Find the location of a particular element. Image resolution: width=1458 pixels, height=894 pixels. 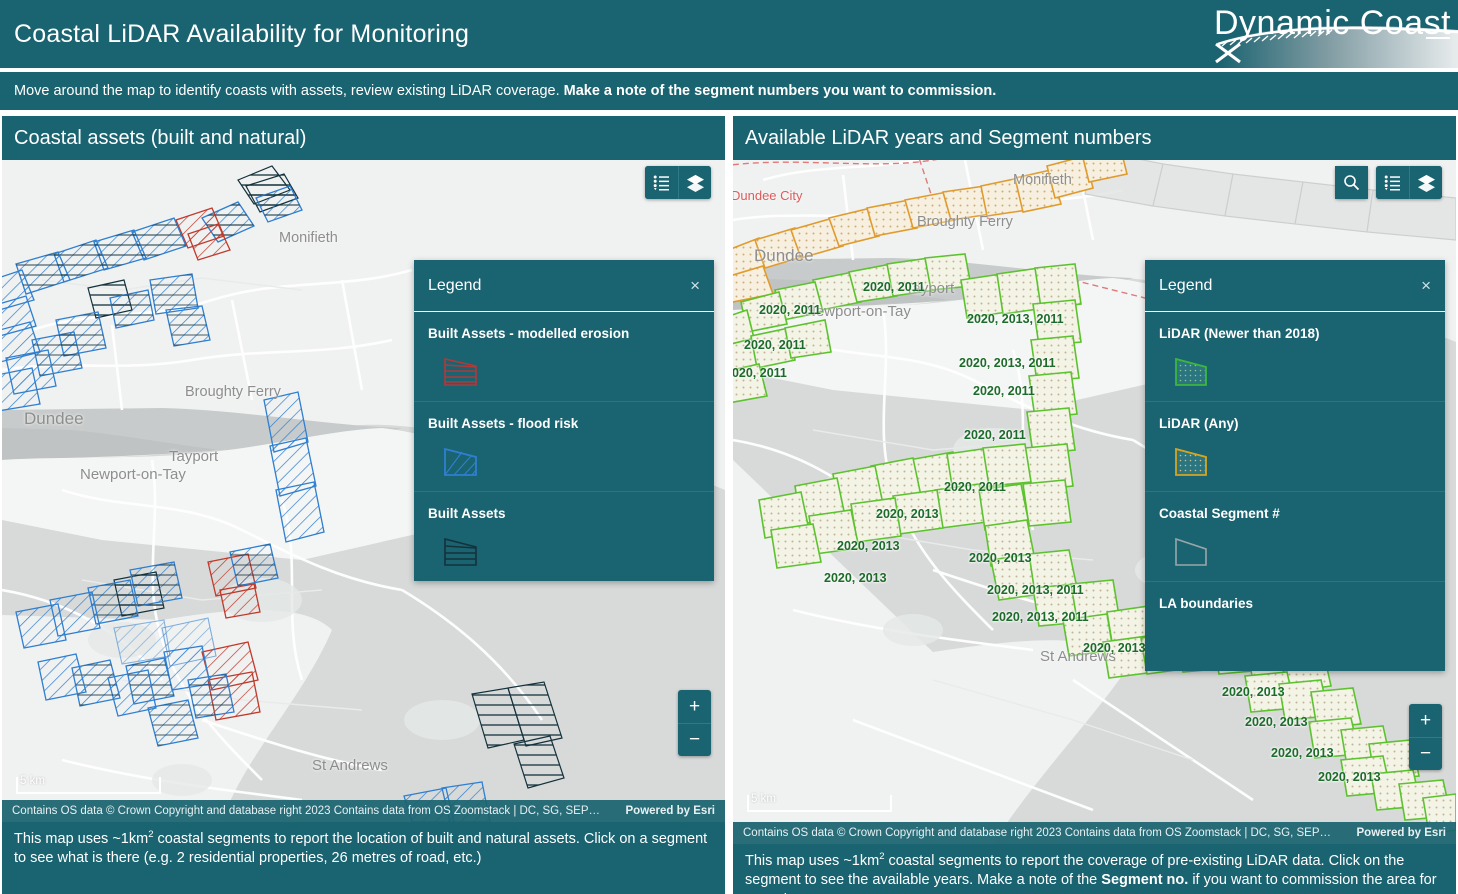

svg-text: Dynamic Coast is located at coordinates (1332, 23).